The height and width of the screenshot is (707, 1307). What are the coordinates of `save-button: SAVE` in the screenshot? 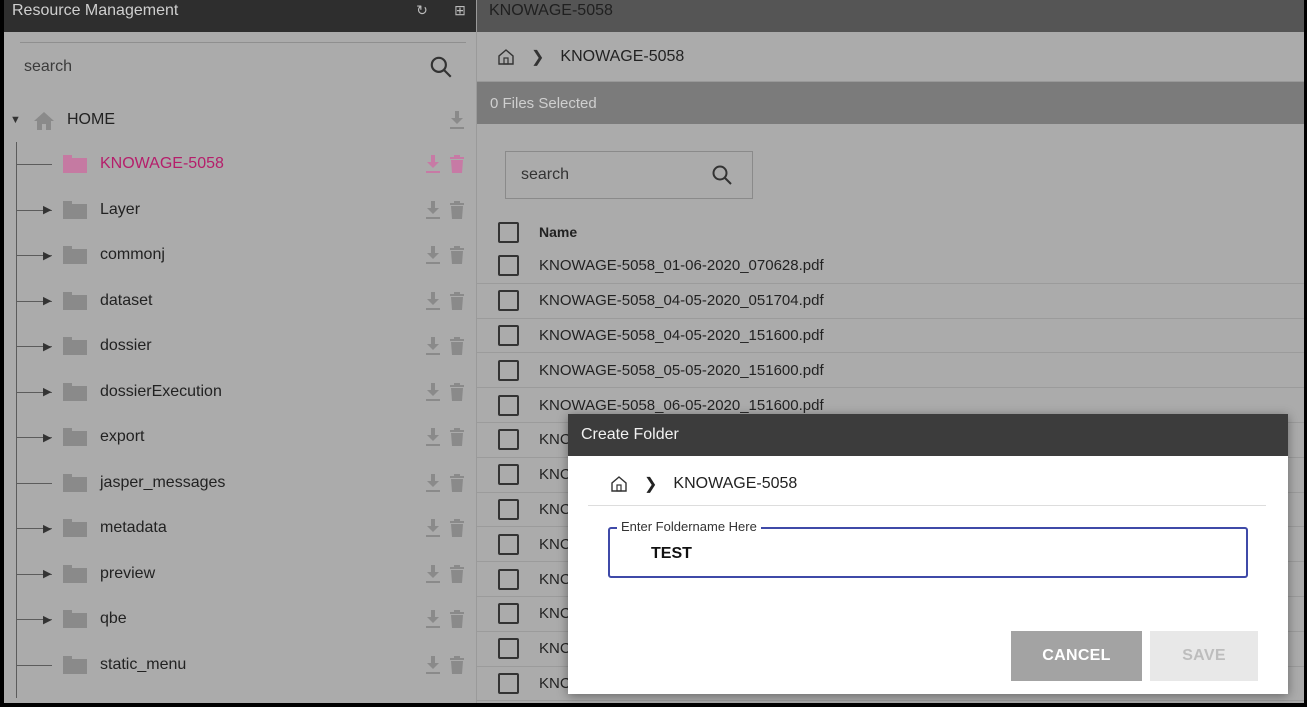 It's located at (1204, 656).